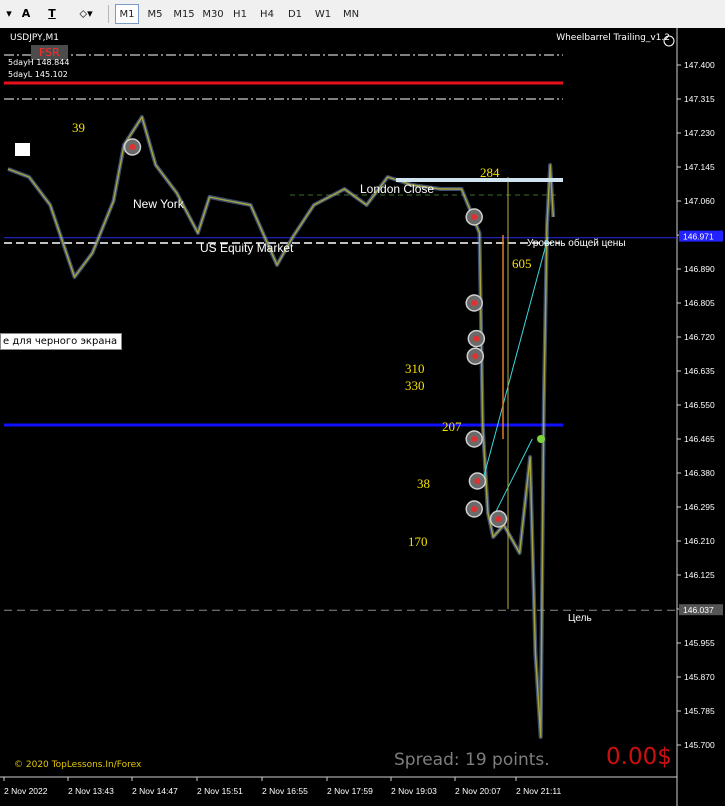 The image size is (725, 806). Describe the element at coordinates (699, 575) in the screenshot. I see `y-tick-label: 146.125` at that location.